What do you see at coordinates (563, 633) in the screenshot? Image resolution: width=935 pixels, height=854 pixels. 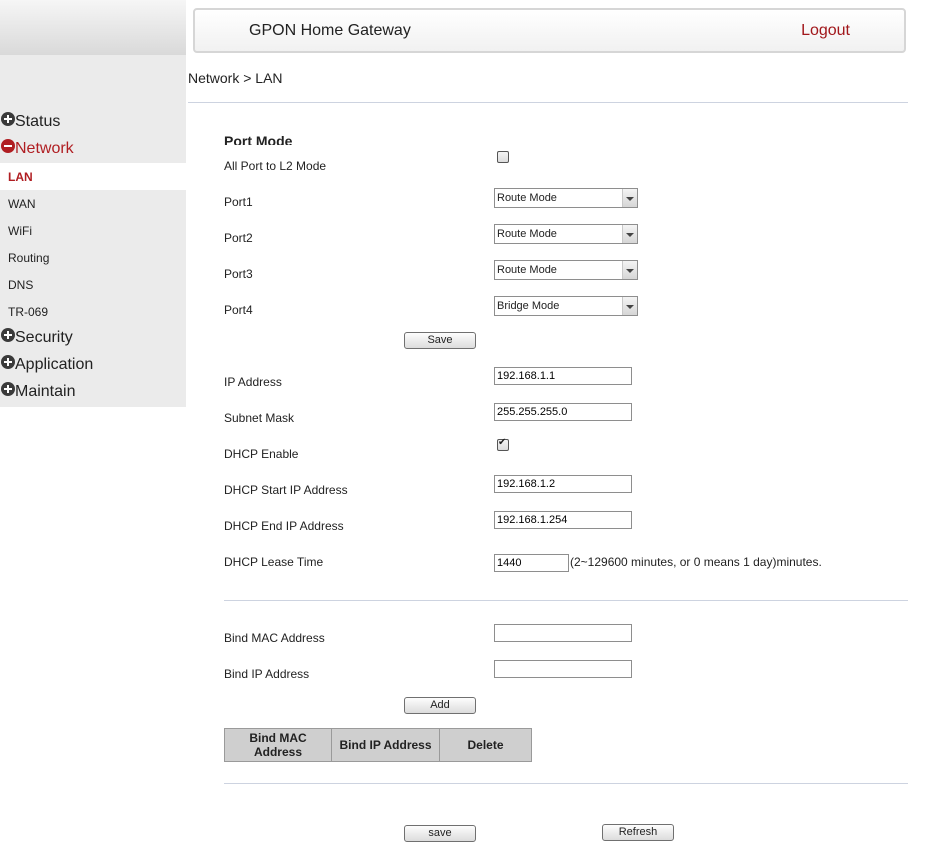 I see `bind-mac-input` at bounding box center [563, 633].